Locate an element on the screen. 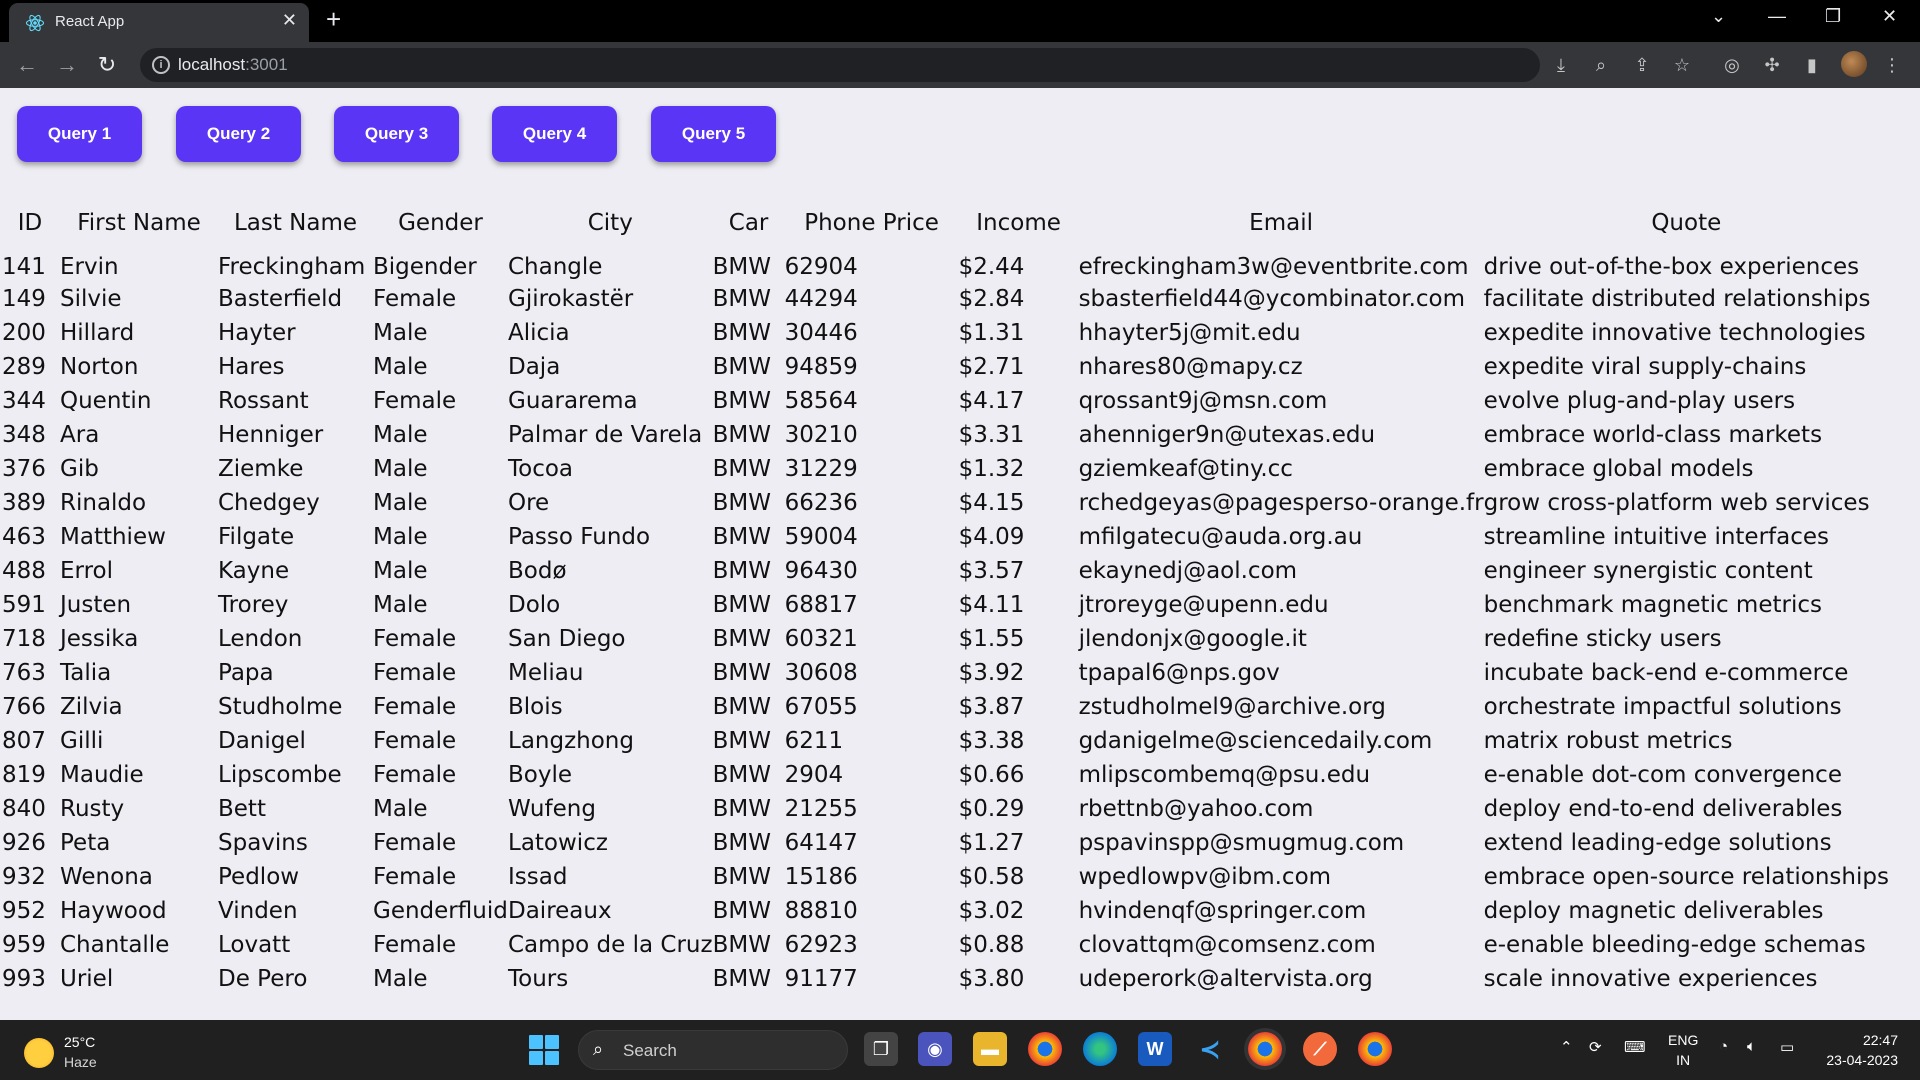 Image resolution: width=1920 pixels, height=1080 pixels. postman-icon: ⟋ is located at coordinates (1320, 1049).